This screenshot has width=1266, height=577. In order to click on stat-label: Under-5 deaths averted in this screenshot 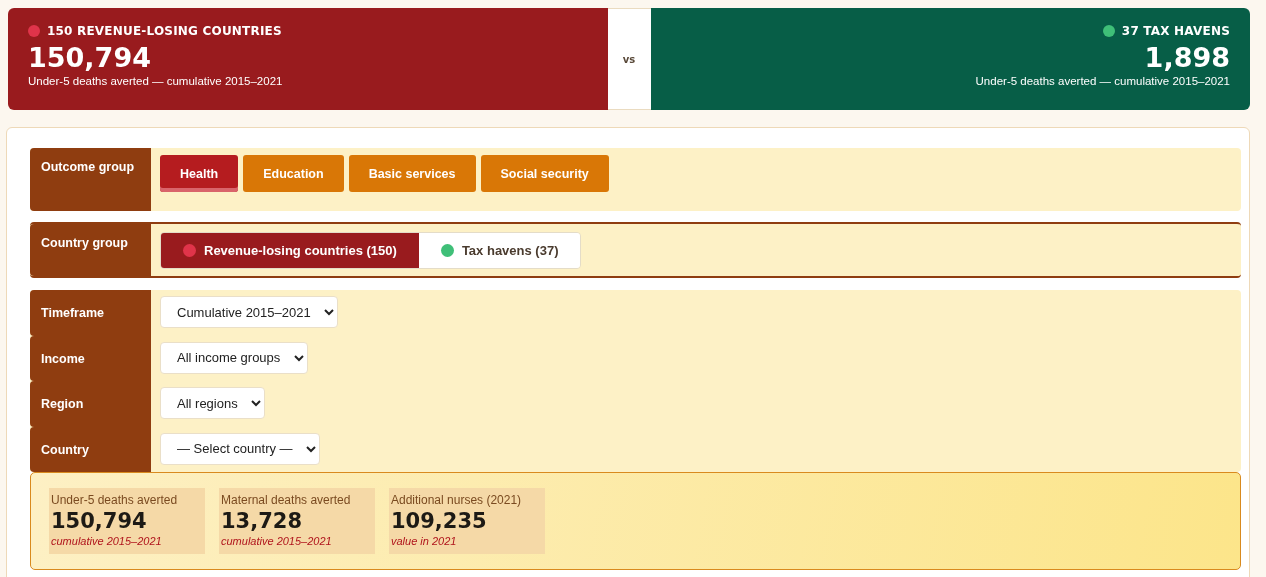, I will do `click(114, 500)`.